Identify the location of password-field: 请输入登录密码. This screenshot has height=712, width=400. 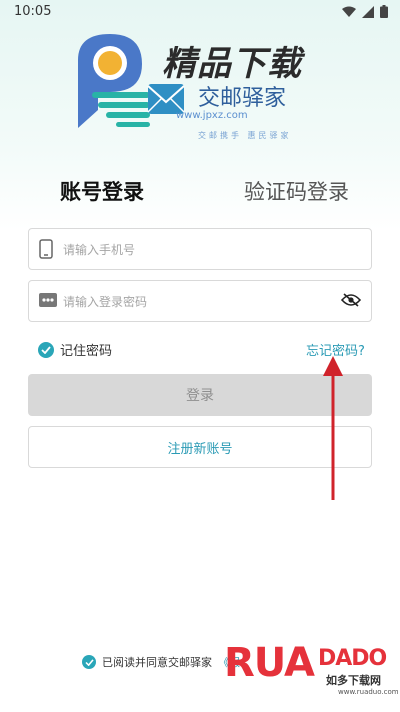
(200, 301).